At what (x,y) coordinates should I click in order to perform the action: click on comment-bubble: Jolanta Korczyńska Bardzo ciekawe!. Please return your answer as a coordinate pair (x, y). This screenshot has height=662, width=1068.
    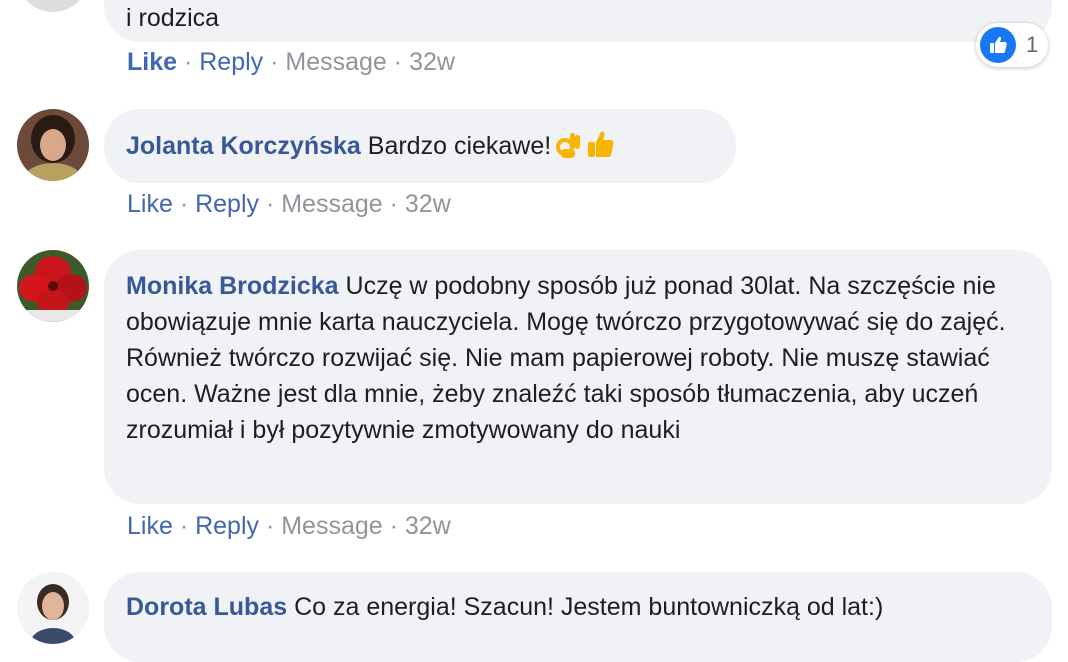
    Looking at the image, I should click on (420, 146).